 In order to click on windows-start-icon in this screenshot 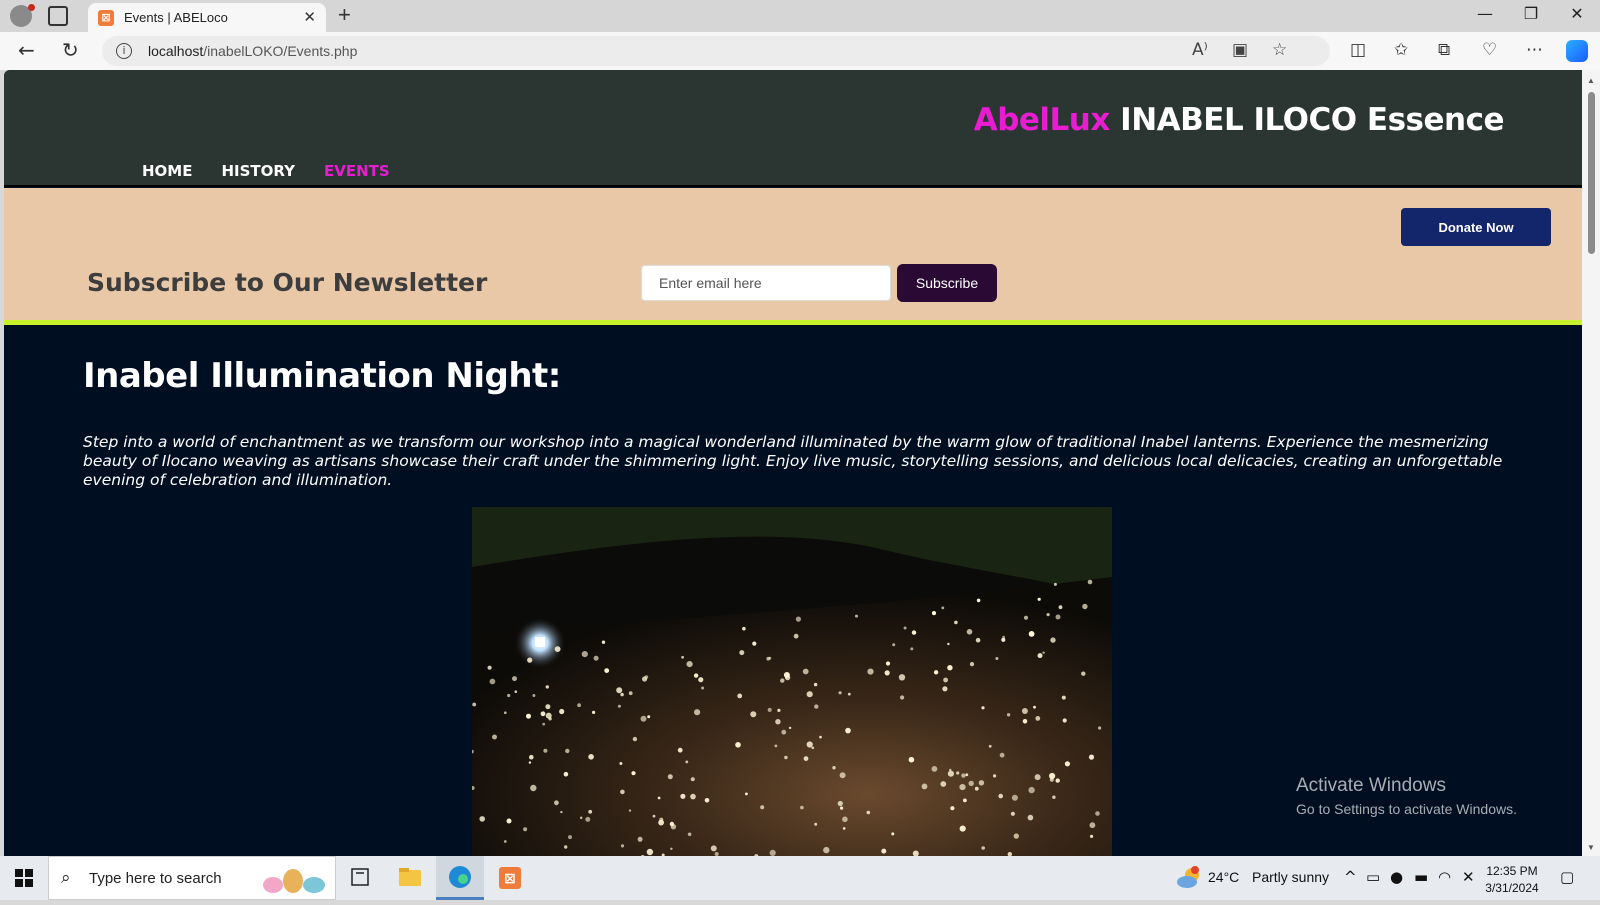, I will do `click(24, 878)`.